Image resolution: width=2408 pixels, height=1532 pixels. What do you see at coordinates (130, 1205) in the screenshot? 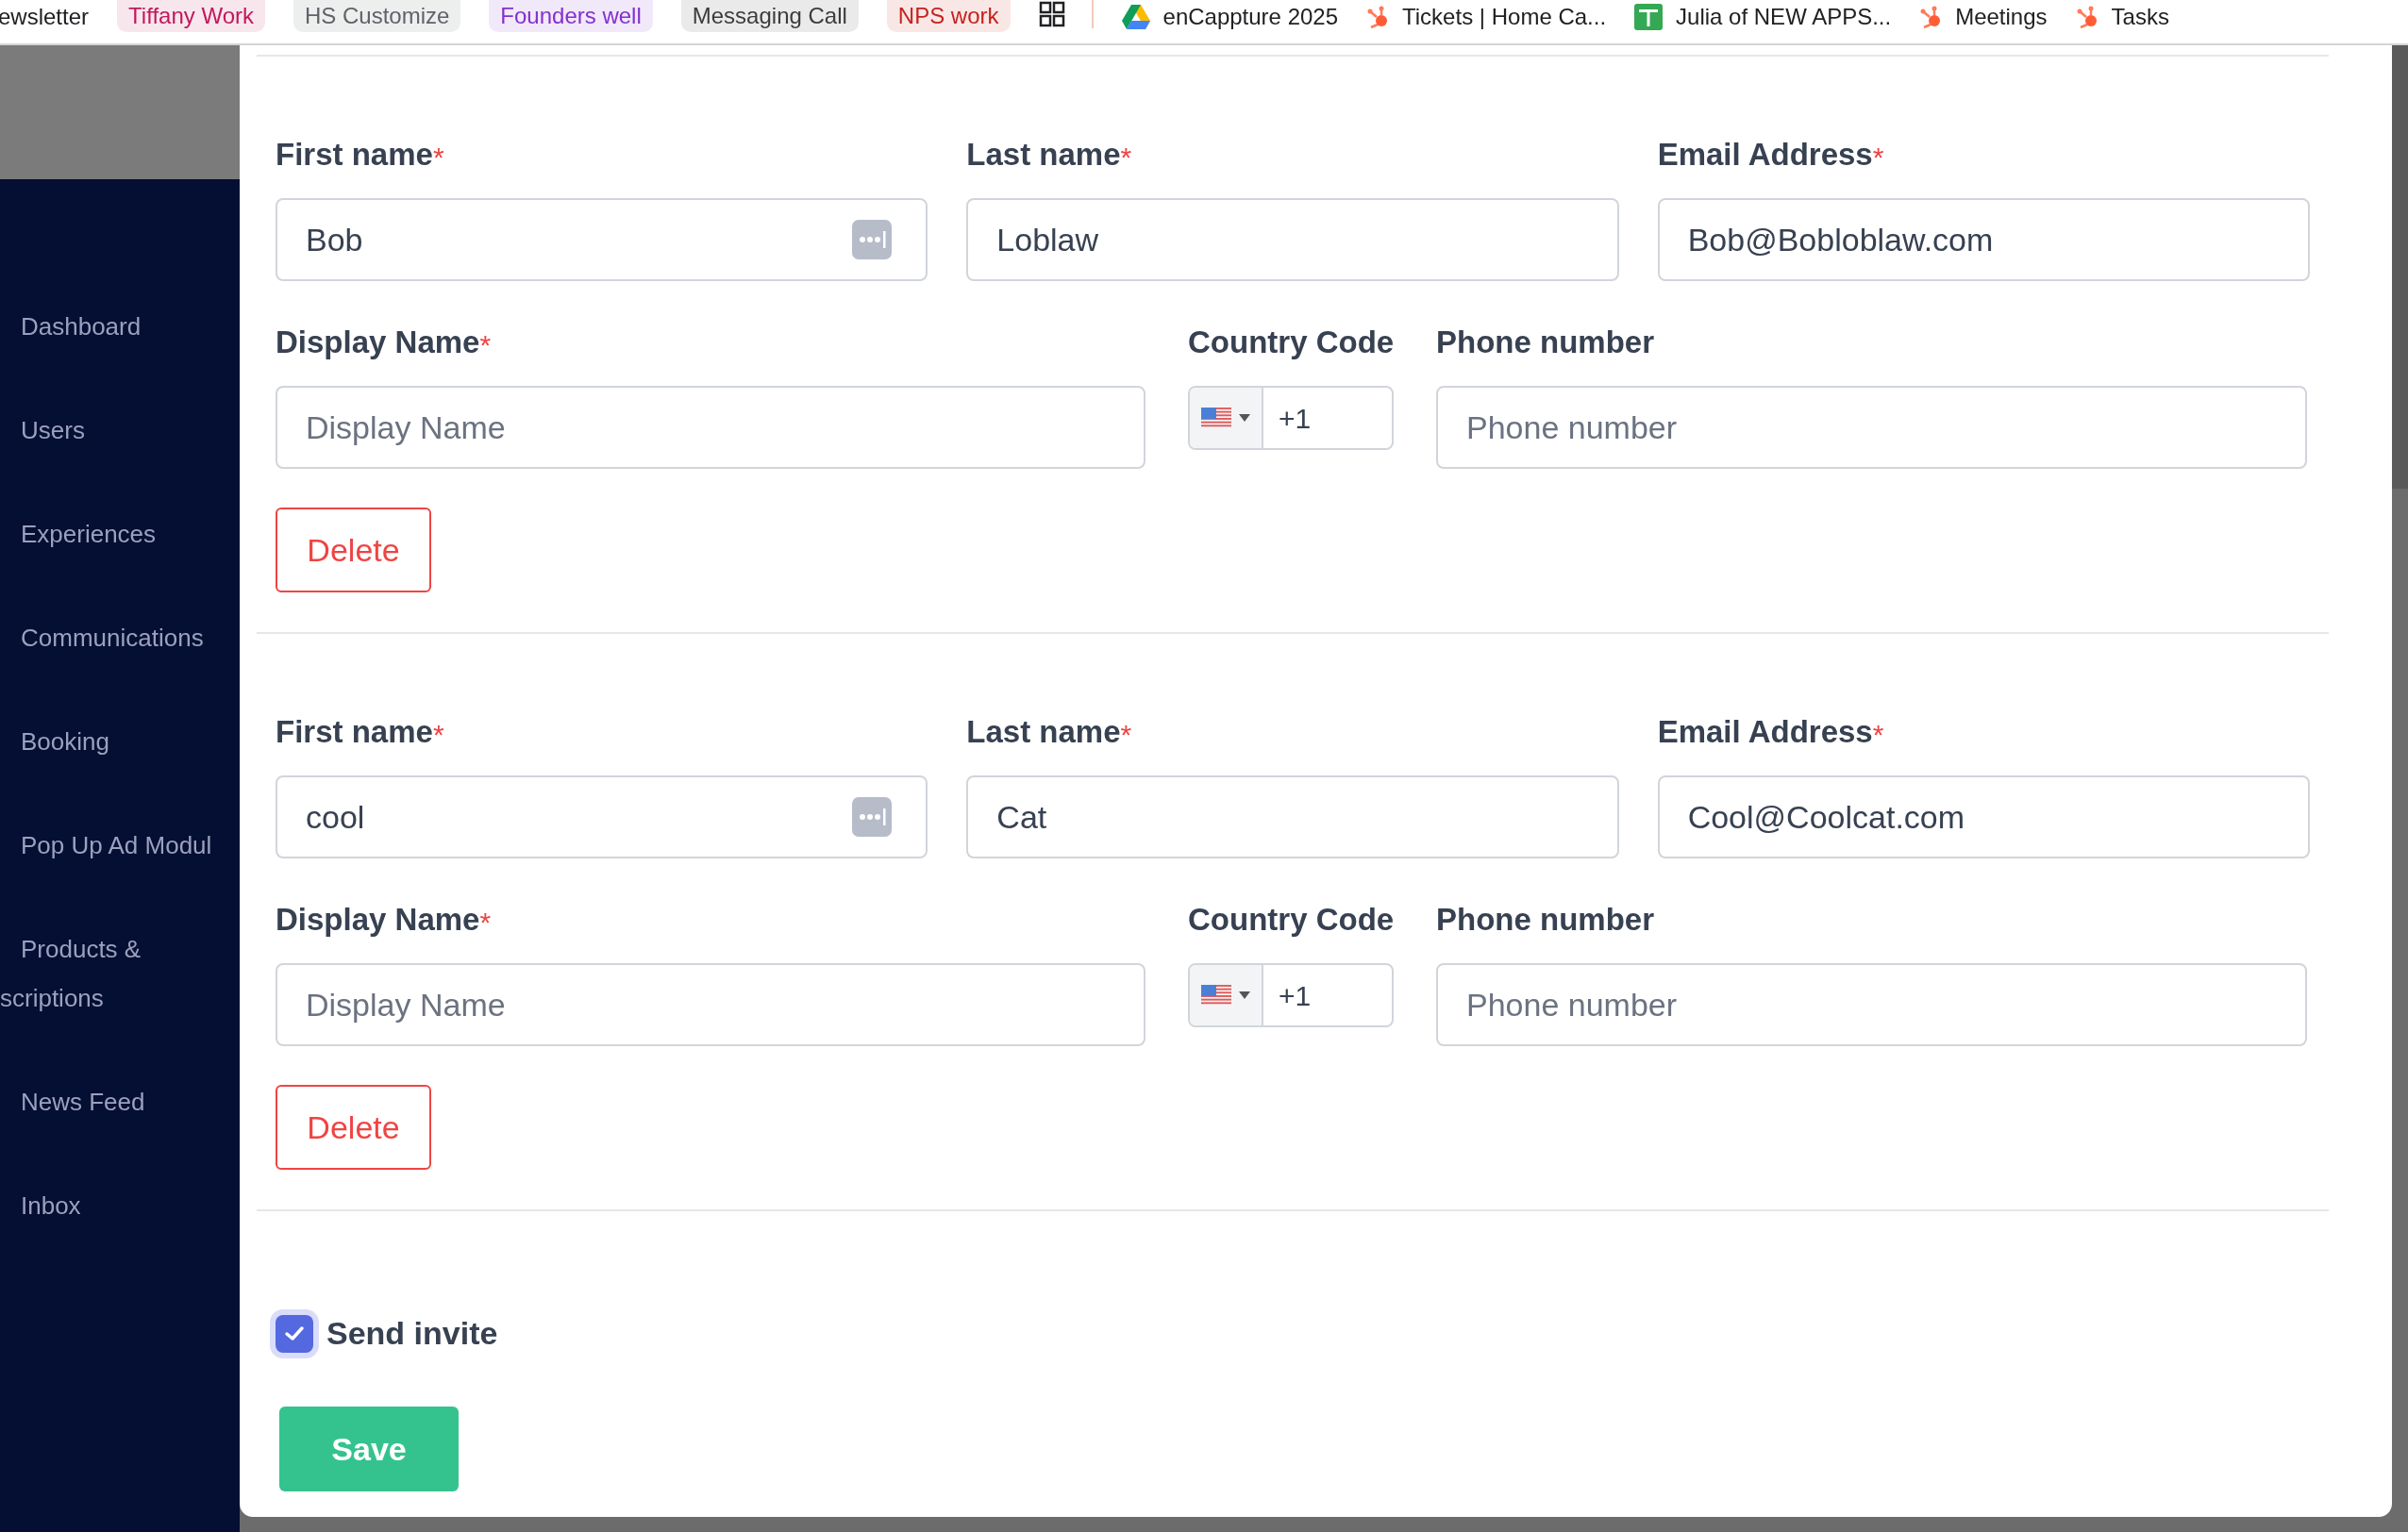
I see `sidebar-item: Inbox` at bounding box center [130, 1205].